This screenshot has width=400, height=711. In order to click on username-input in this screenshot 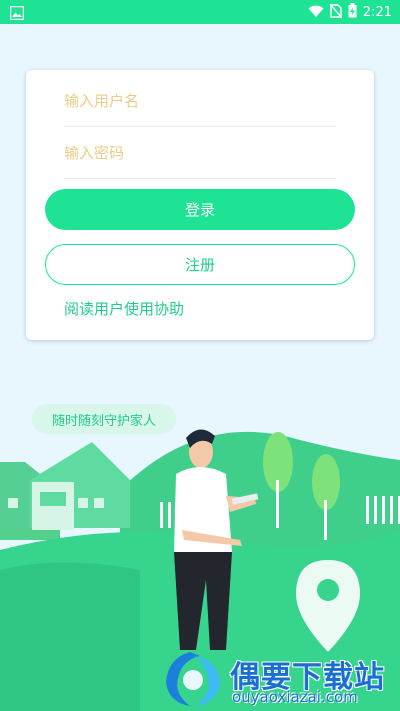, I will do `click(200, 101)`.